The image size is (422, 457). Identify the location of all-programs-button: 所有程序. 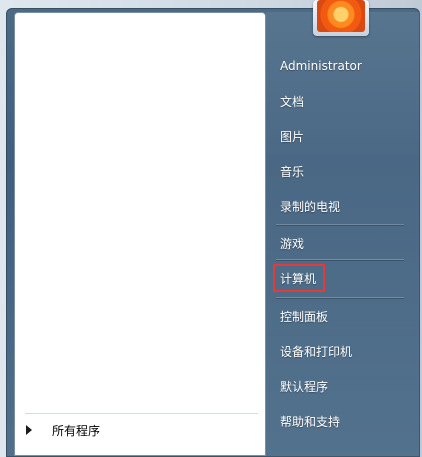
(138, 430).